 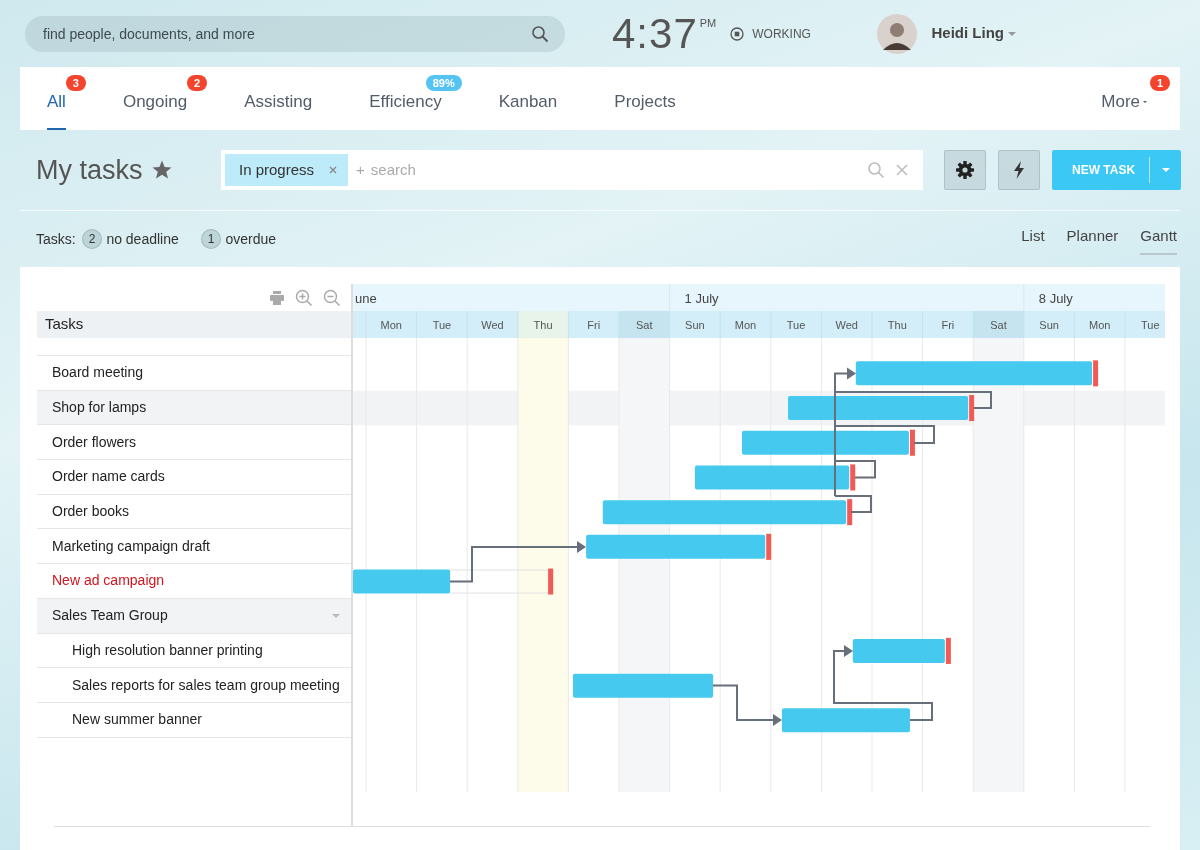 What do you see at coordinates (664, 34) in the screenshot?
I see `clock-time: 4:37$^{PM}$` at bounding box center [664, 34].